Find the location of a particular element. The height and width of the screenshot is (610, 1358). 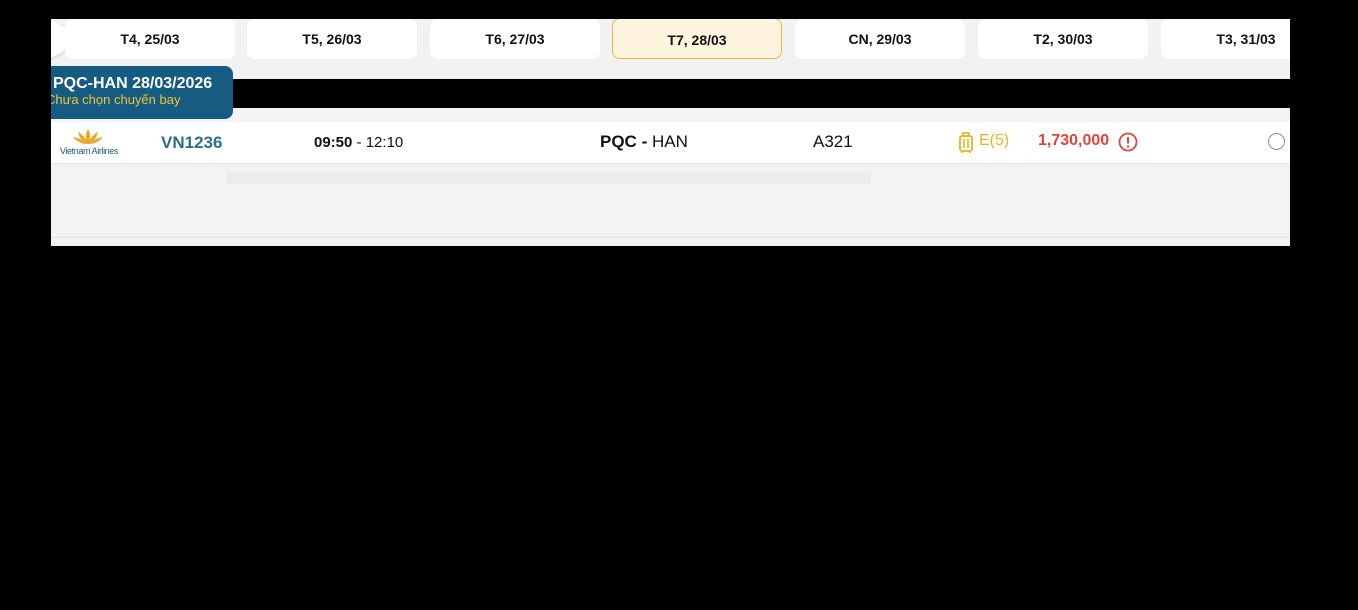

lotus-logo-icon is located at coordinates (88, 136).